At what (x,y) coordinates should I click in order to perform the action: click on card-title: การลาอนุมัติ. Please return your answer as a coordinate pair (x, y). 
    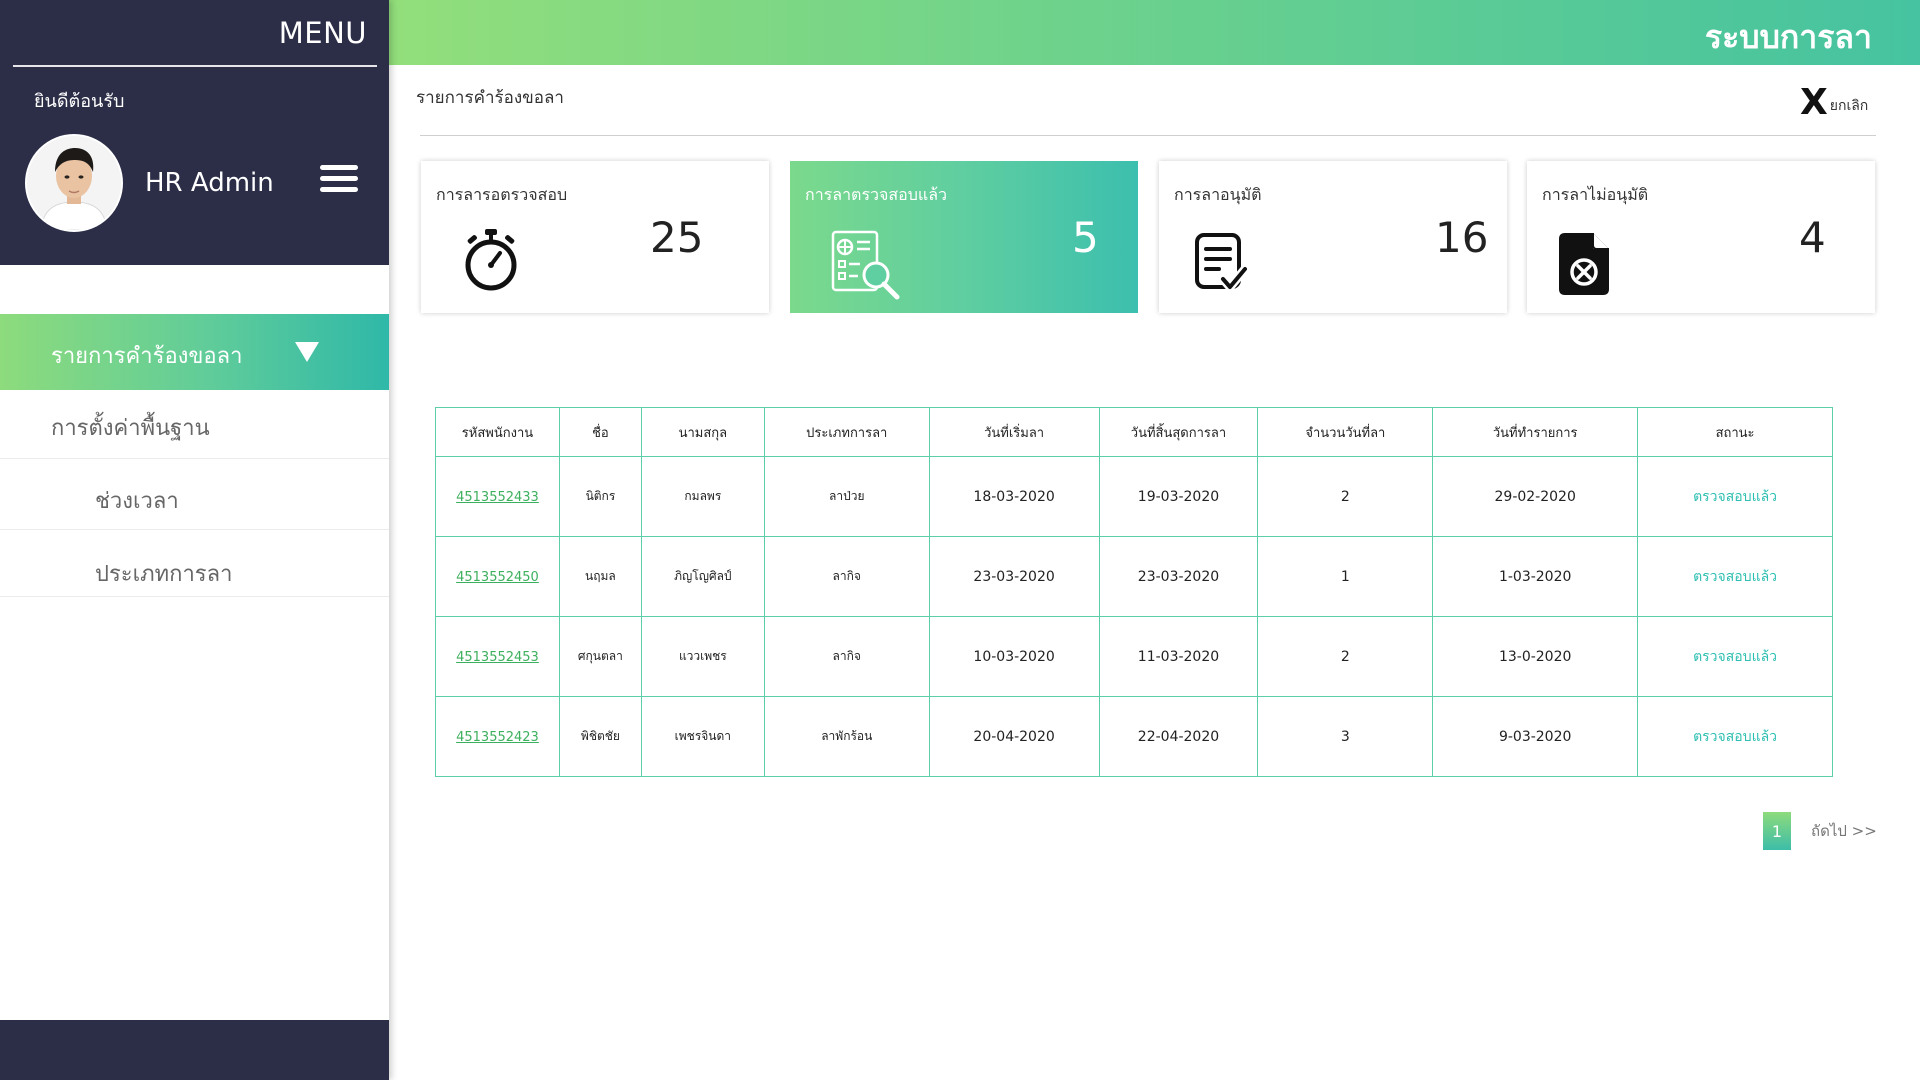
    Looking at the image, I should click on (1218, 194).